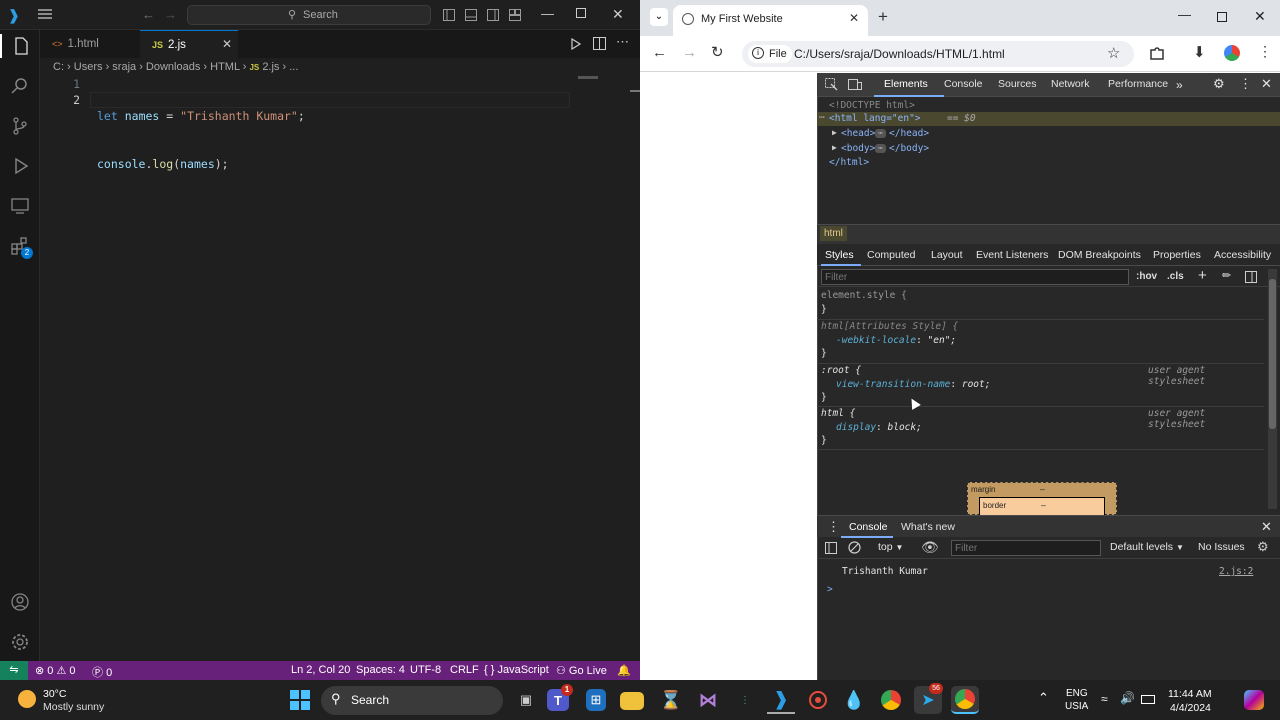 The width and height of the screenshot is (1280, 720). Describe the element at coordinates (412, 700) in the screenshot. I see `taskbar-search-box: ⚲ Search` at that location.